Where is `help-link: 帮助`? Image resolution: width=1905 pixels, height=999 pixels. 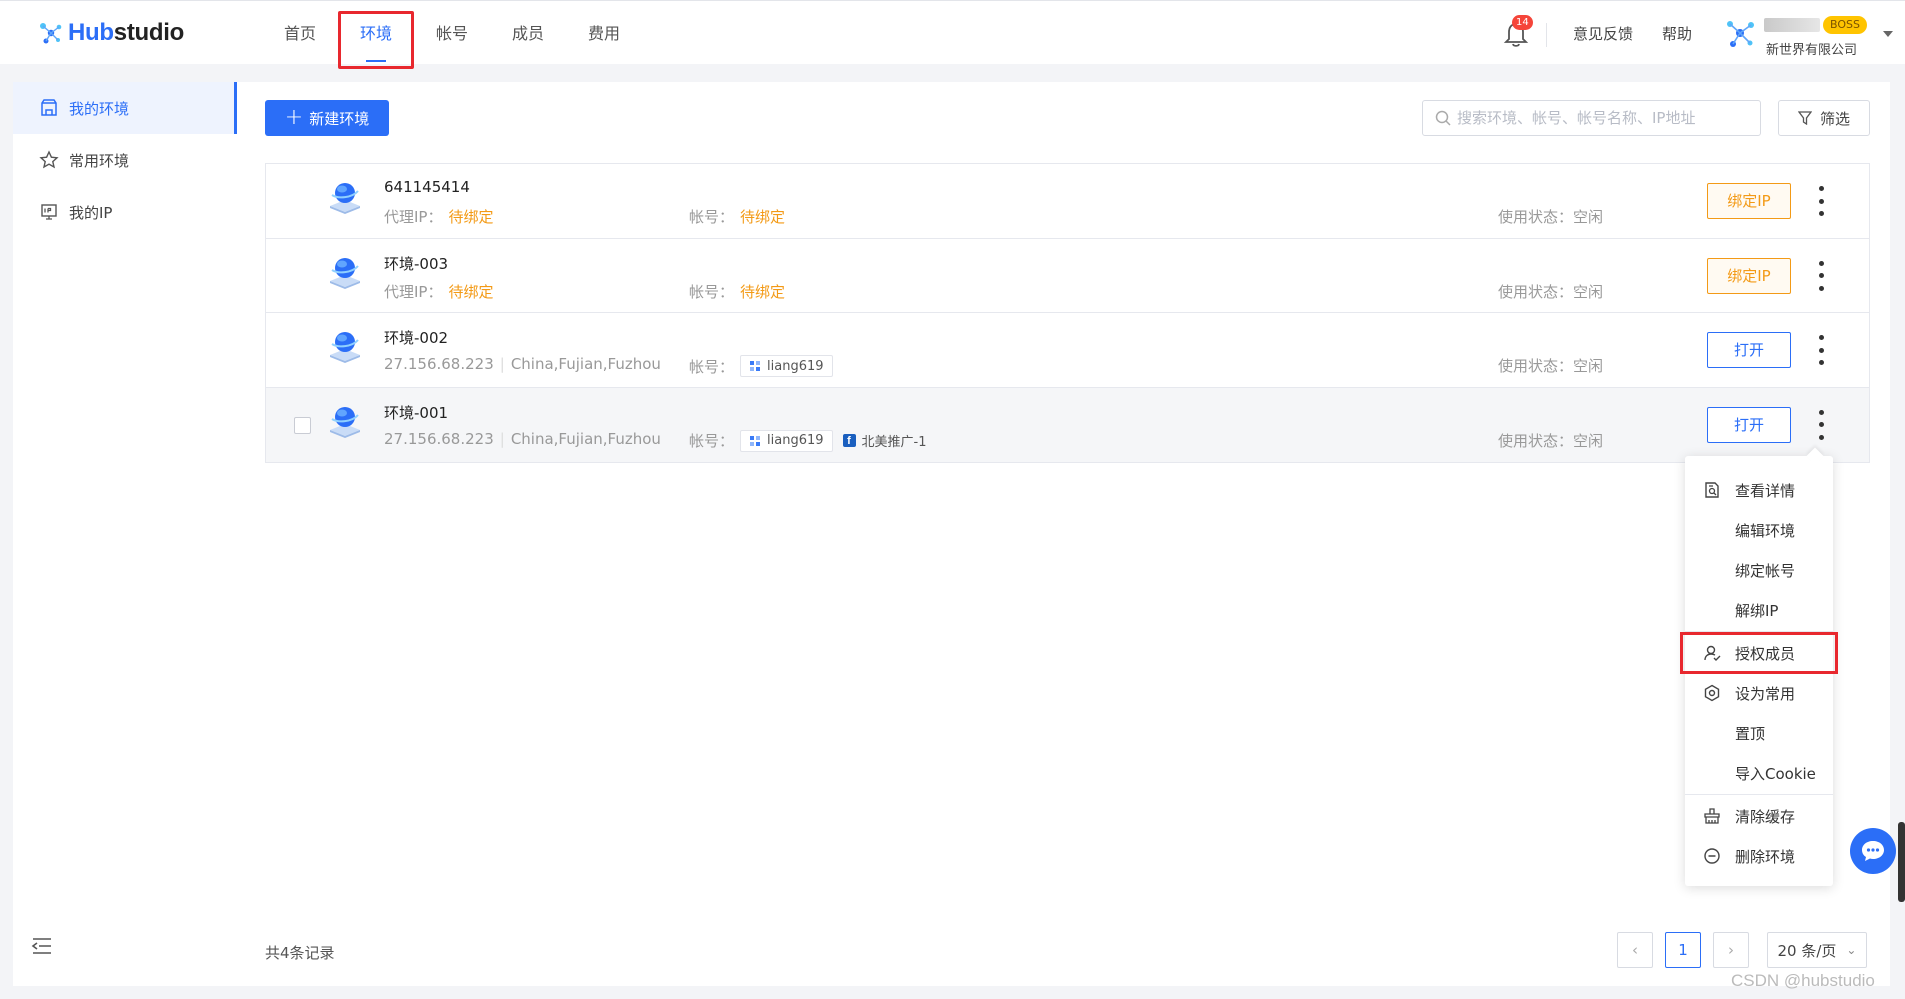 help-link: 帮助 is located at coordinates (1677, 33).